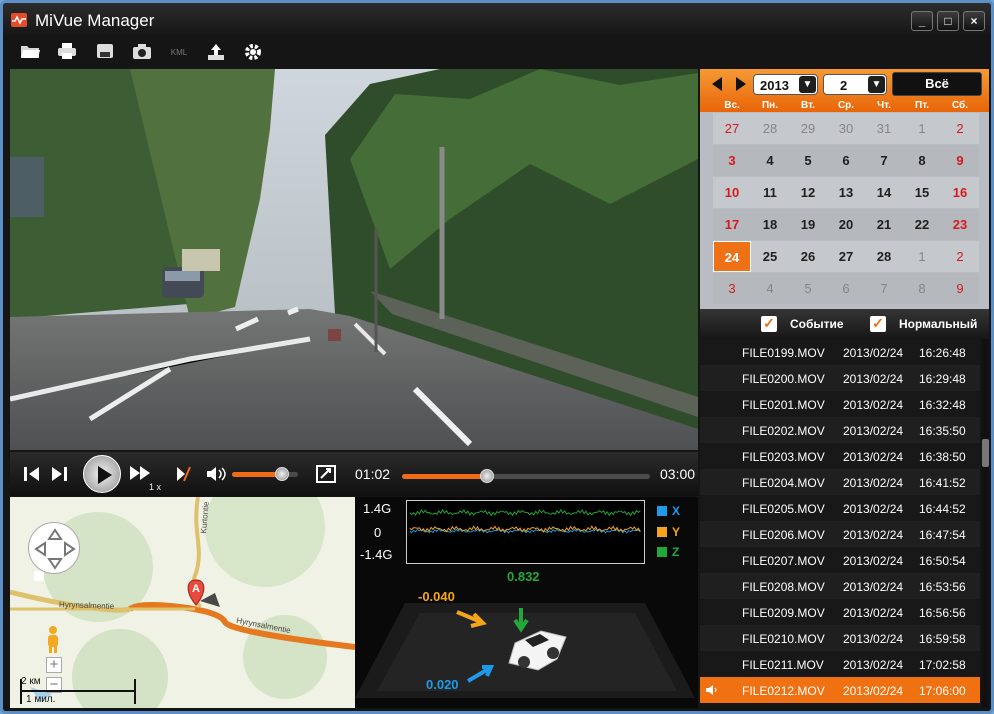 The width and height of the screenshot is (994, 714). I want to click on calendar-day: 26, so click(808, 256).